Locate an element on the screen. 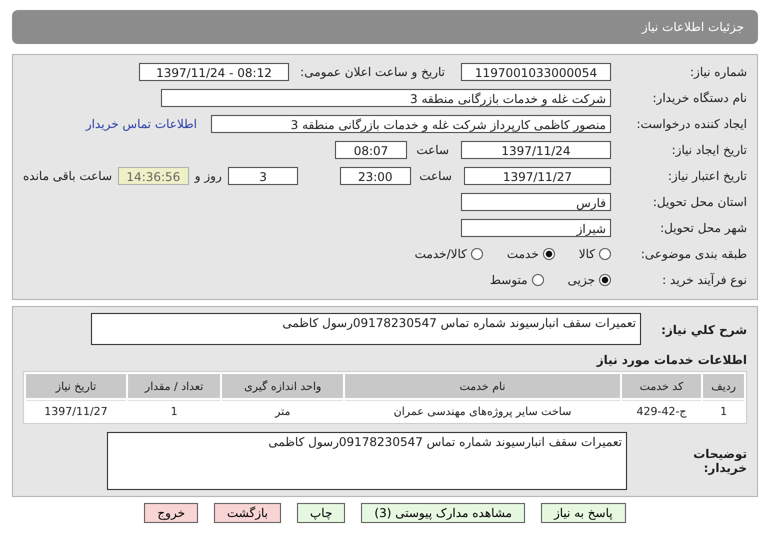 Image resolution: width=770 pixels, height=545 pixels. field-label: شرح کلي نیاز: is located at coordinates (703, 329).